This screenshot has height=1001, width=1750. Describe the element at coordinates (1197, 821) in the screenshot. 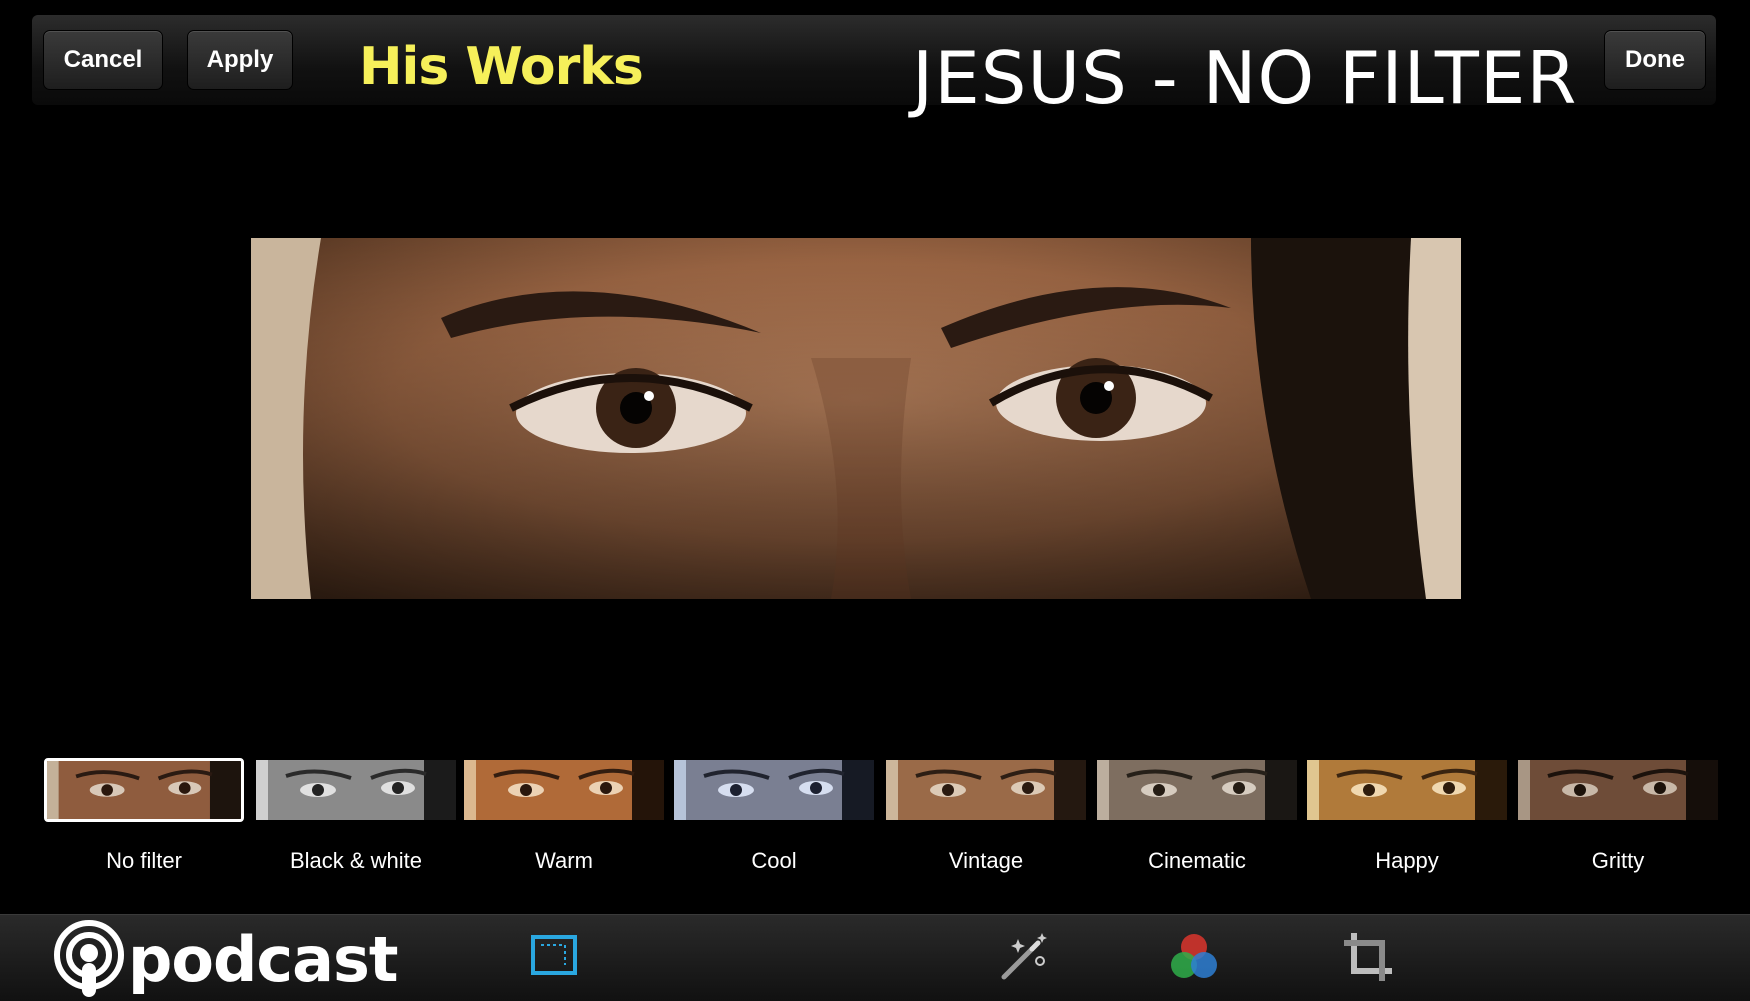

I see `filter-cinematic: Cinematic` at that location.